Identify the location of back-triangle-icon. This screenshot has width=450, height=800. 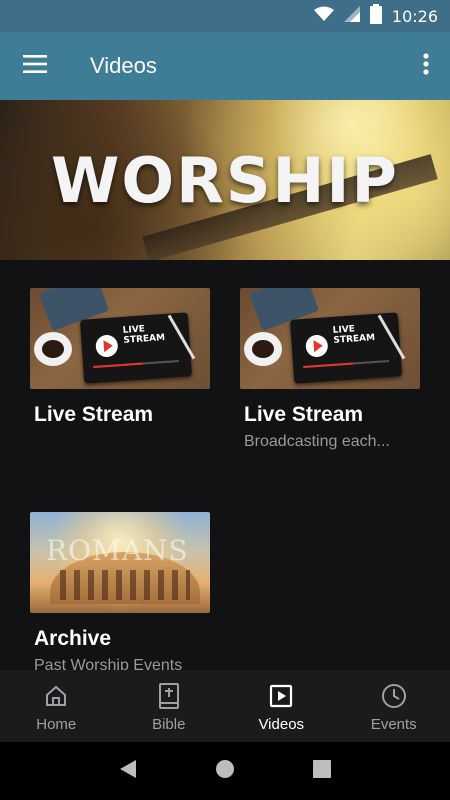
(128, 771).